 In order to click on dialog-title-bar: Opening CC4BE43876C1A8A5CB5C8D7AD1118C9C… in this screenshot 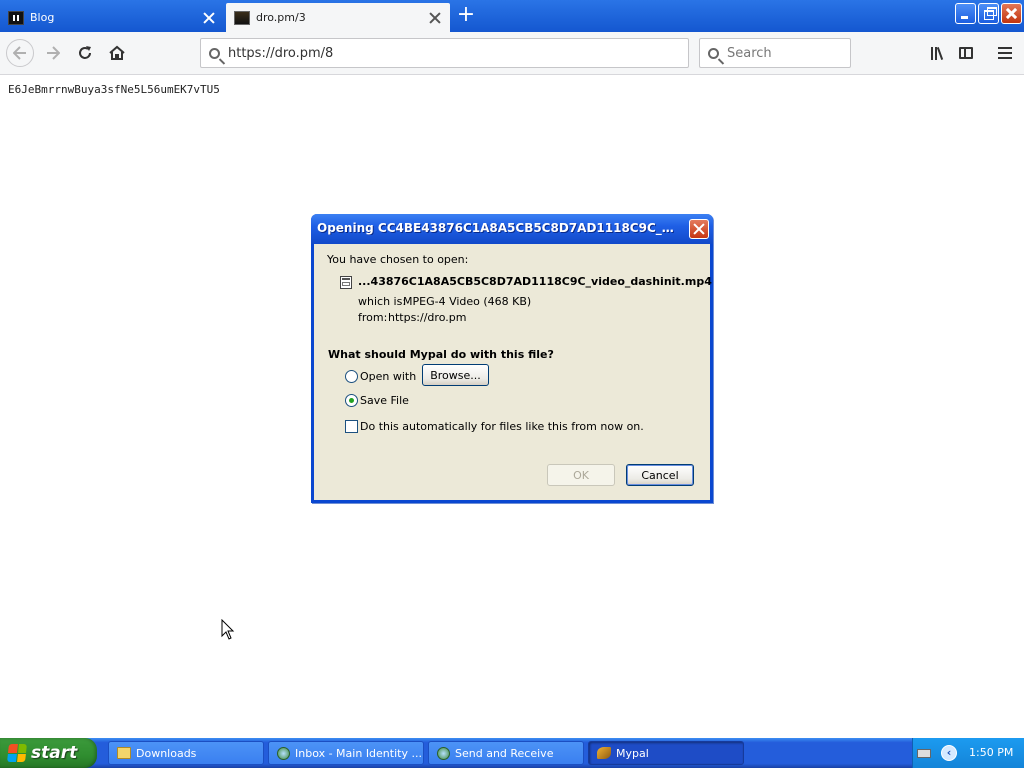, I will do `click(512, 229)`.